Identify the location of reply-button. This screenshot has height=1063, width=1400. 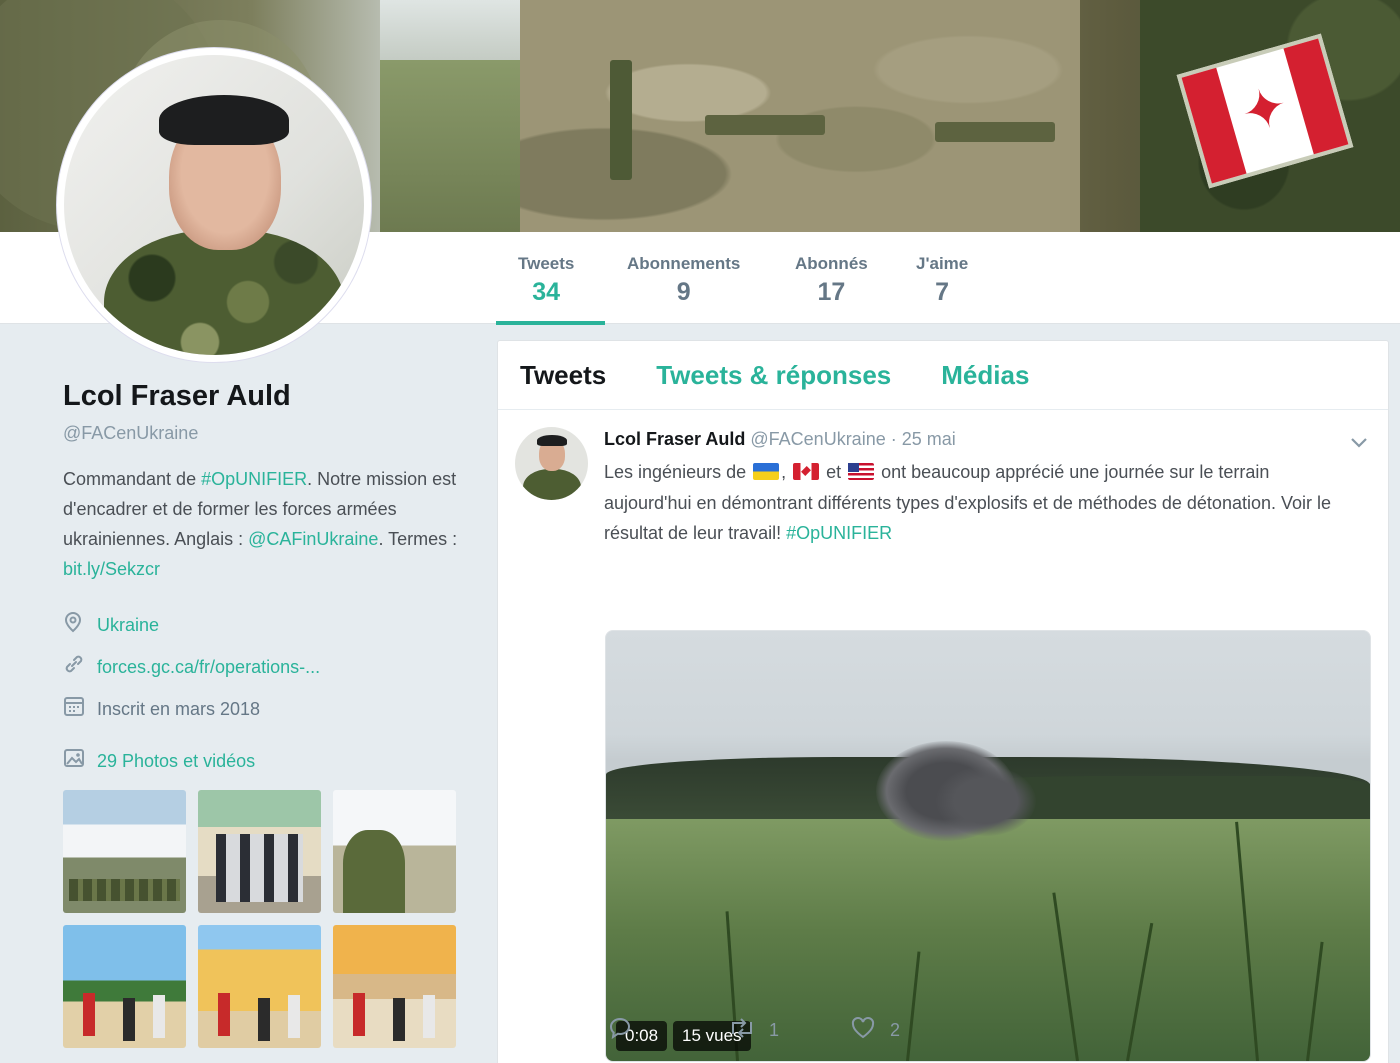
(620, 1030).